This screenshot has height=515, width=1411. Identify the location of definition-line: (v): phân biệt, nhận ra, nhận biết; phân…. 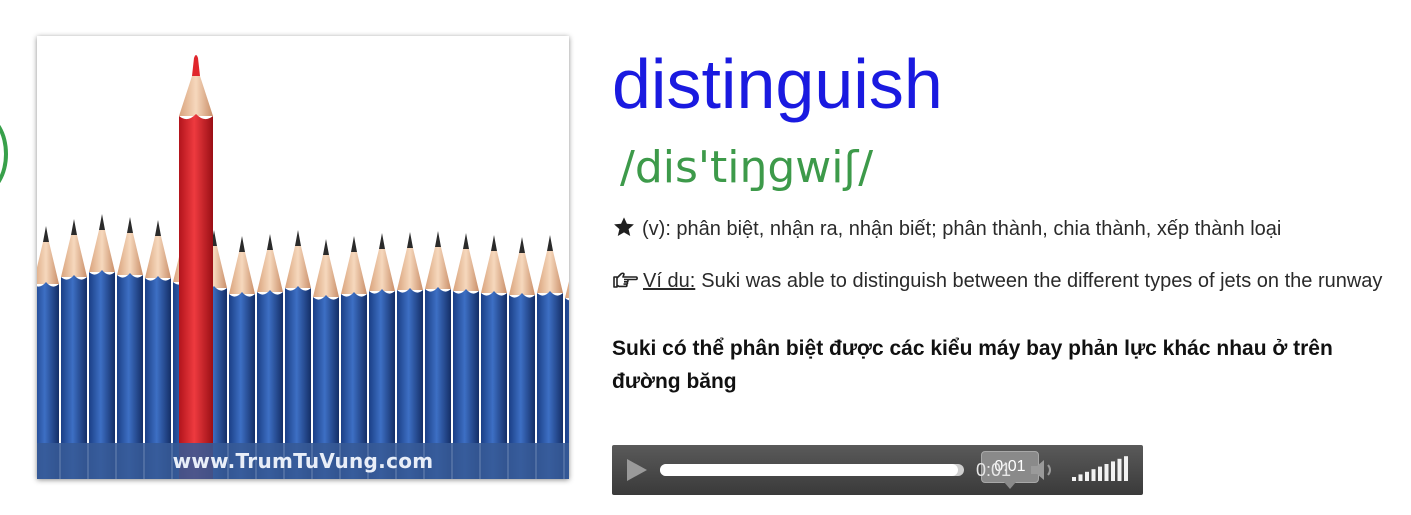
(1007, 229).